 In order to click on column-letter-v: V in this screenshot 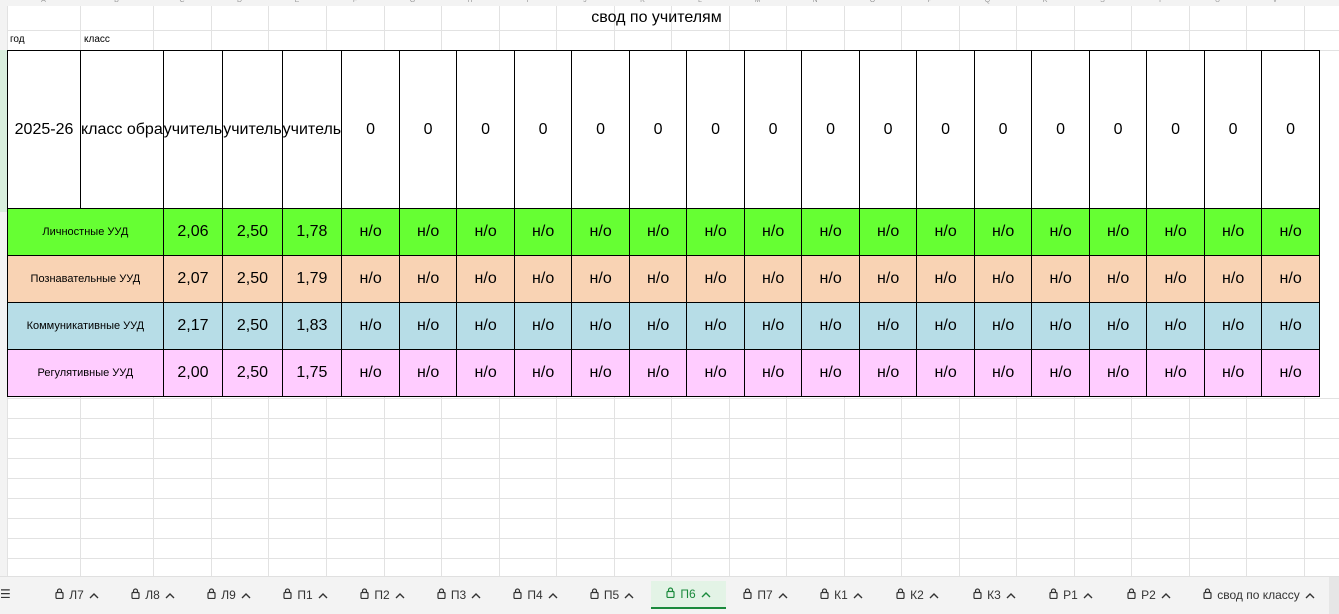, I will do `click(1275, 2)`.